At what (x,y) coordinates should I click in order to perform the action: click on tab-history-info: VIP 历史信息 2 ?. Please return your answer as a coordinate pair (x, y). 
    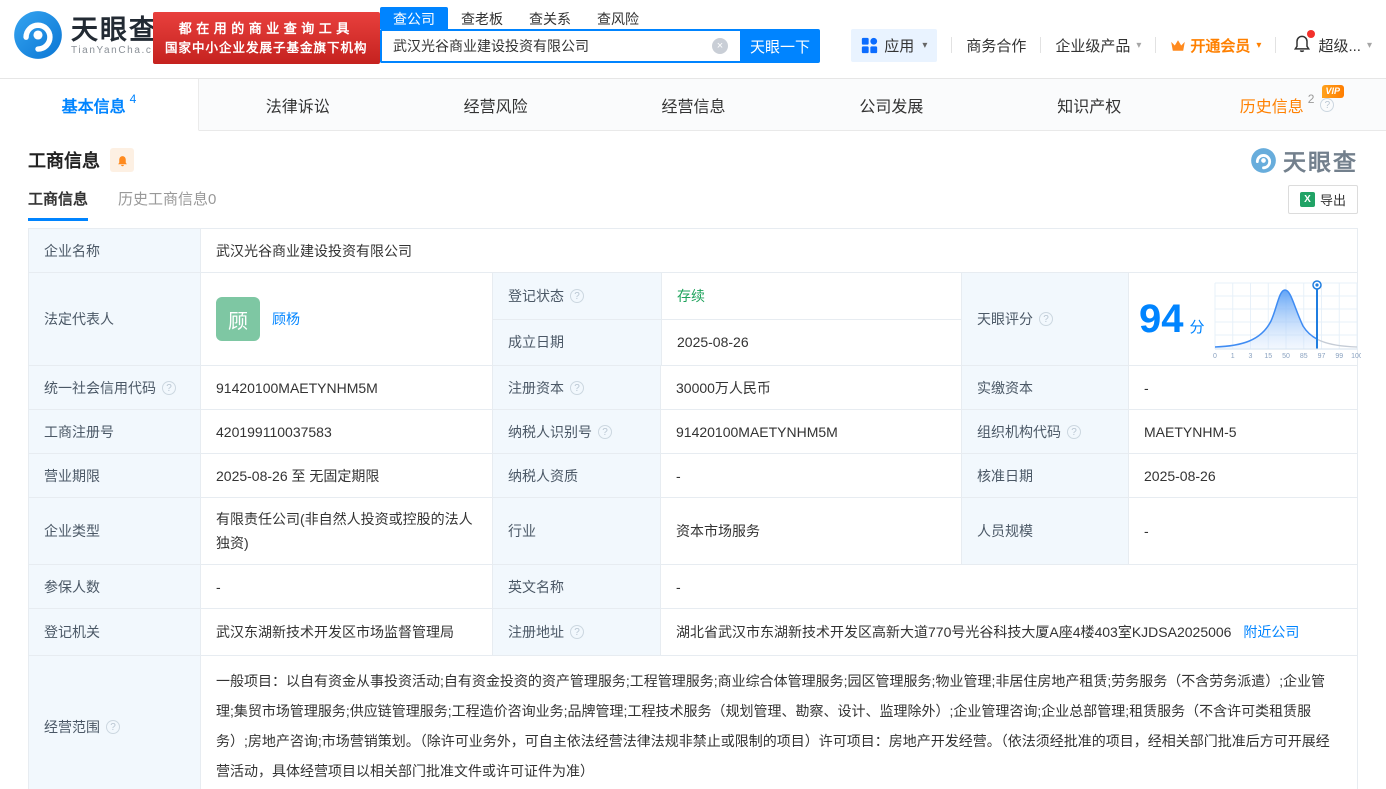
    Looking at the image, I should click on (1287, 104).